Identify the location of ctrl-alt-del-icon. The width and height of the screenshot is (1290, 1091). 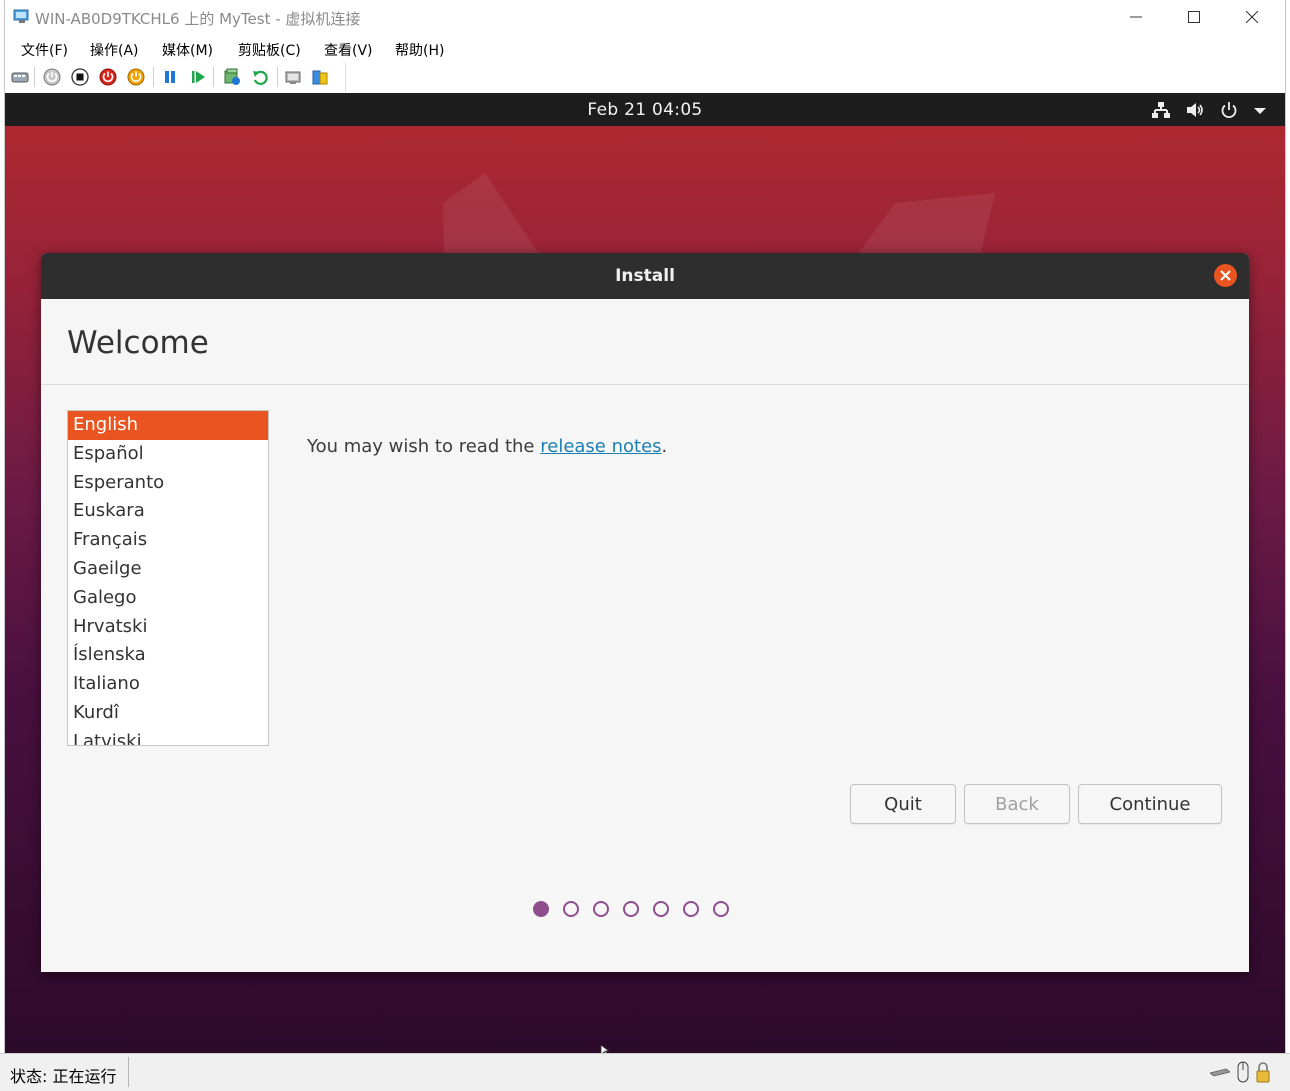
(20, 77).